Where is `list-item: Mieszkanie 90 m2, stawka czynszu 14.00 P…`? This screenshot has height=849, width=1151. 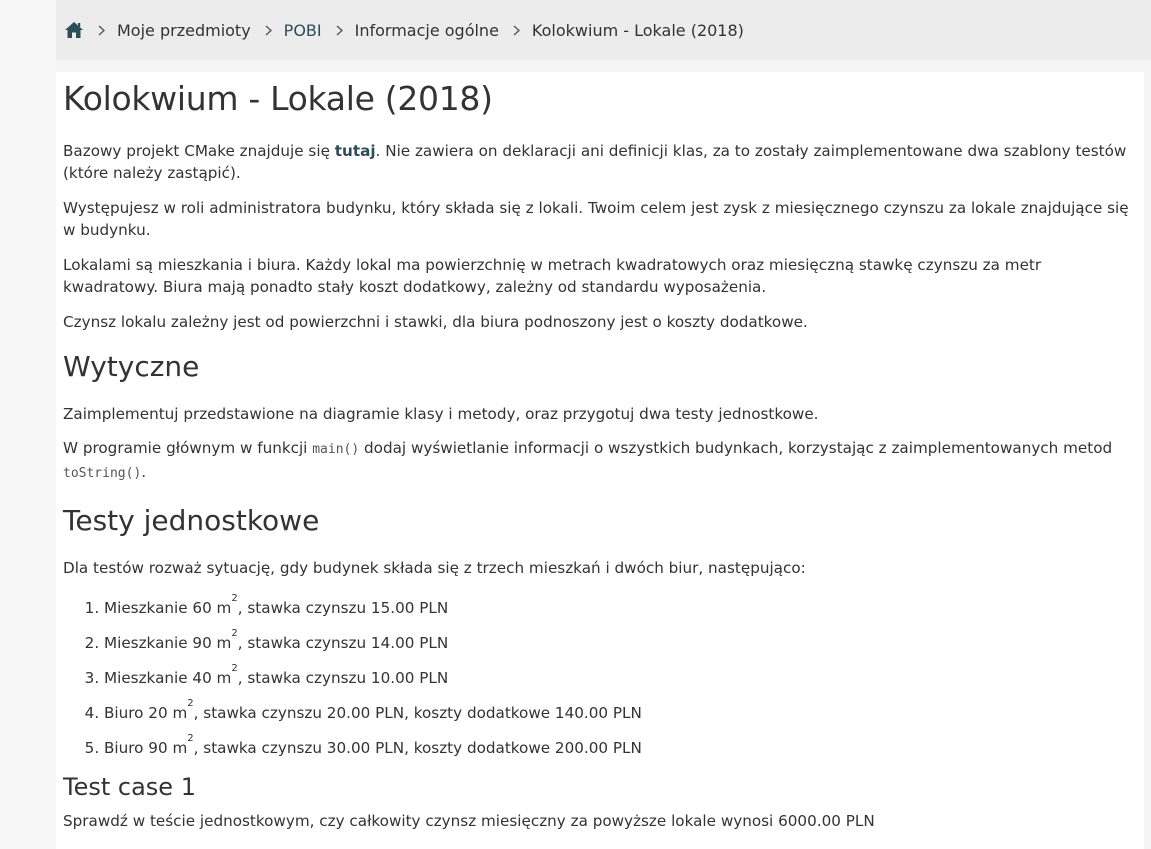
list-item: Mieszkanie 90 m2, stawka czynszu 14.00 P… is located at coordinates (624, 641).